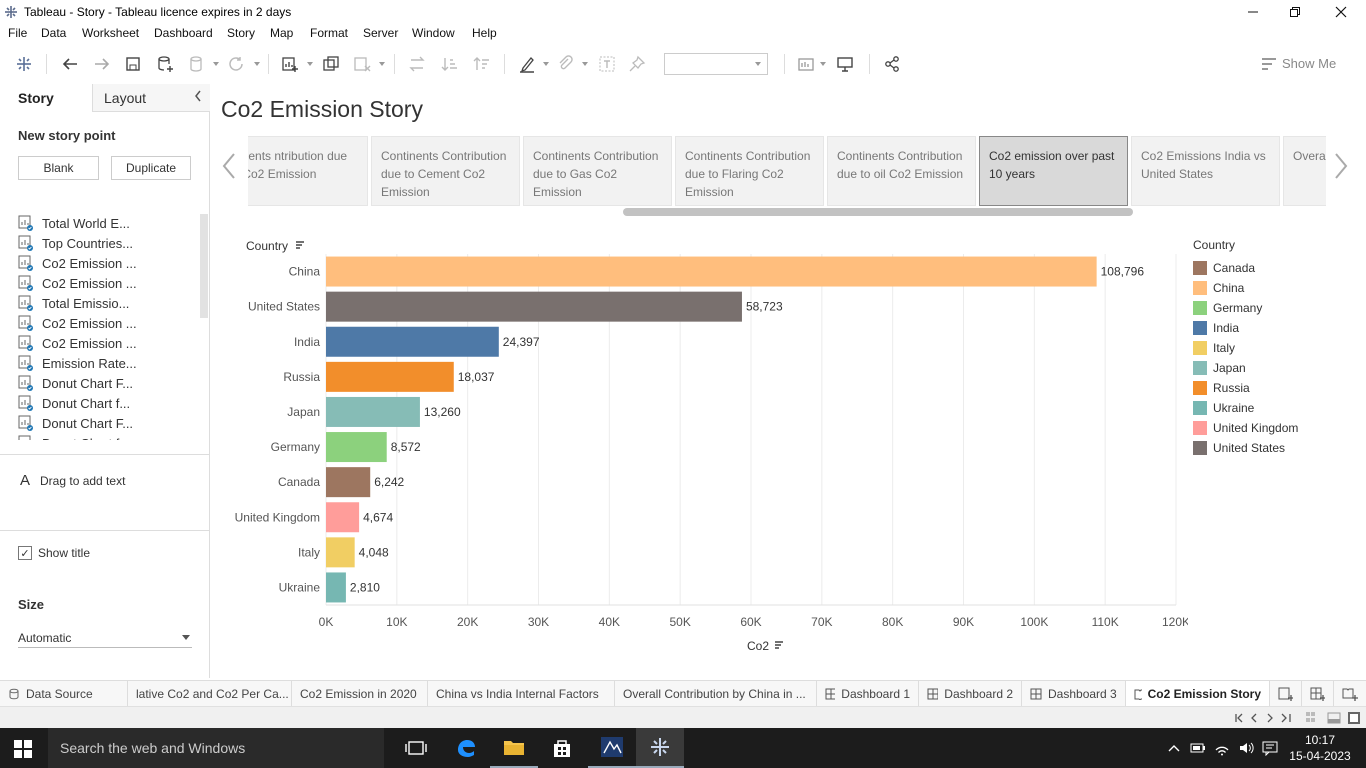 The width and height of the screenshot is (1366, 768). What do you see at coordinates (343, 517) in the screenshot?
I see `bar-united-kingdom` at bounding box center [343, 517].